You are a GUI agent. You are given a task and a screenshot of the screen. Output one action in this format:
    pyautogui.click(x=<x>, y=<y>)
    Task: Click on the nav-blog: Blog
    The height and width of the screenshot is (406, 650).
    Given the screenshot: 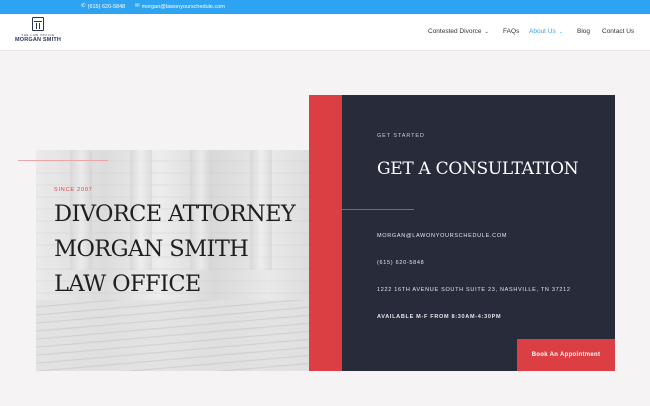 What is the action you would take?
    pyautogui.click(x=583, y=31)
    